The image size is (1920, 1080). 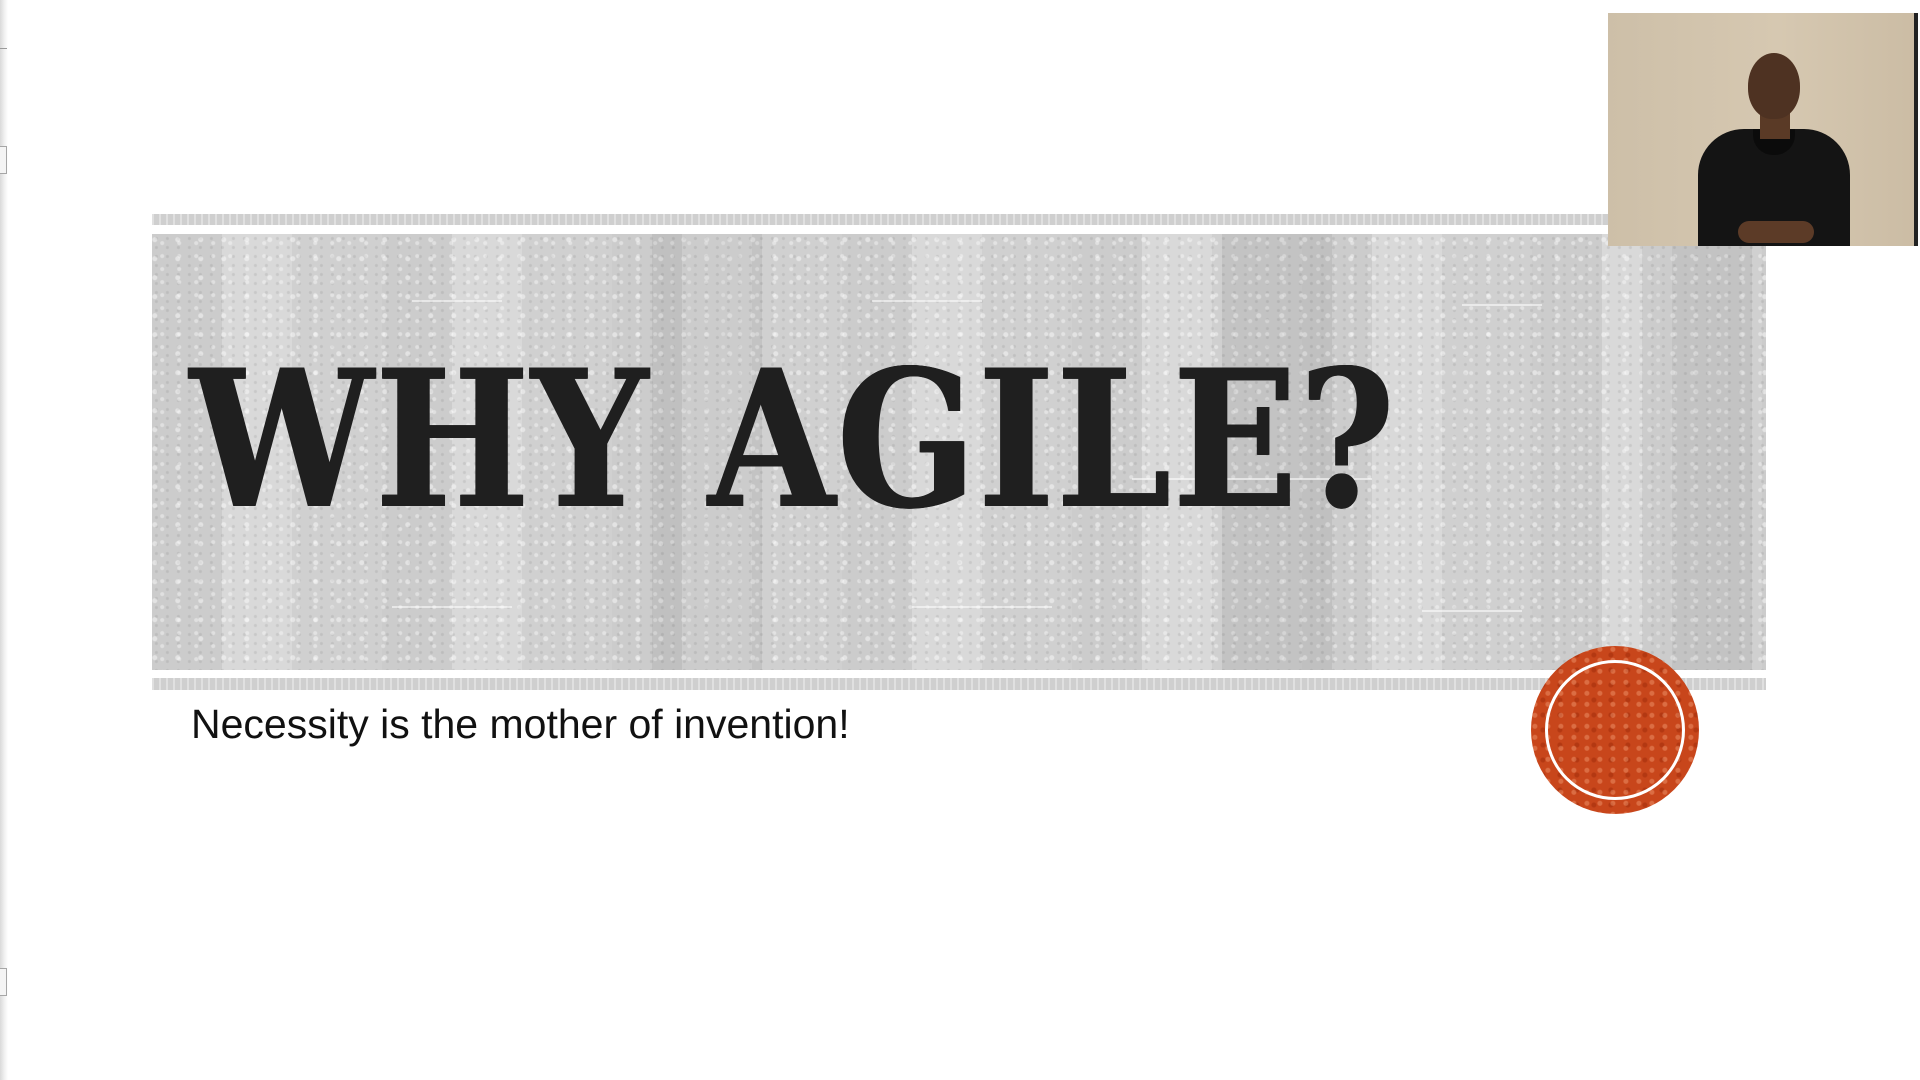 I want to click on presenter-hands, so click(x=1776, y=232).